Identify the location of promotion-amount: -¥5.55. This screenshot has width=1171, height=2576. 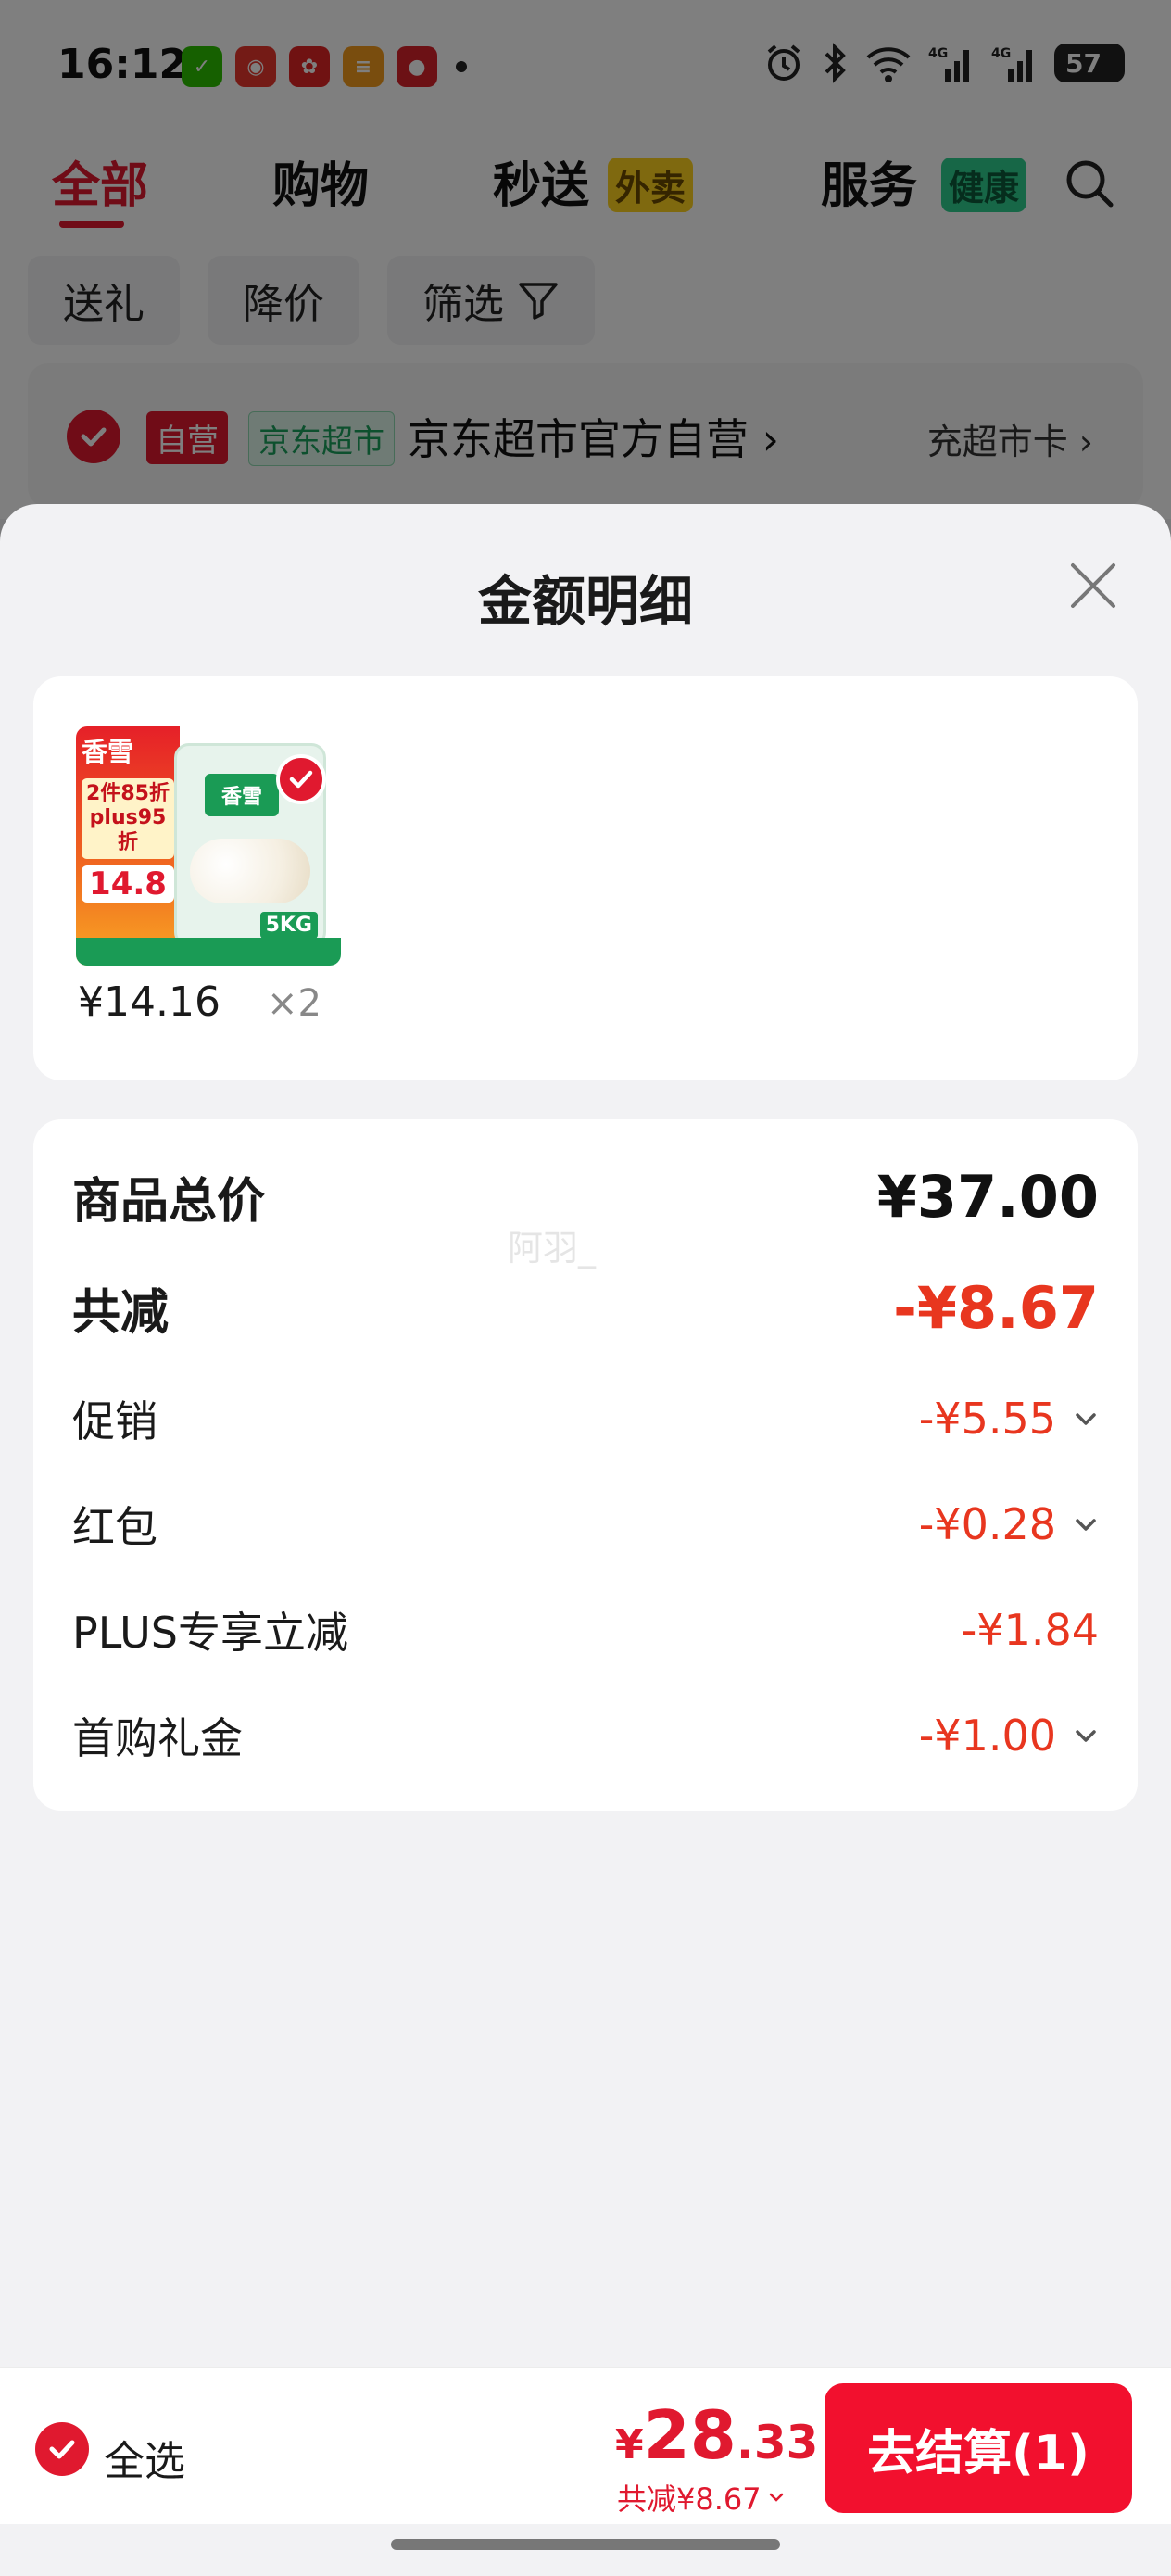
(987, 1419).